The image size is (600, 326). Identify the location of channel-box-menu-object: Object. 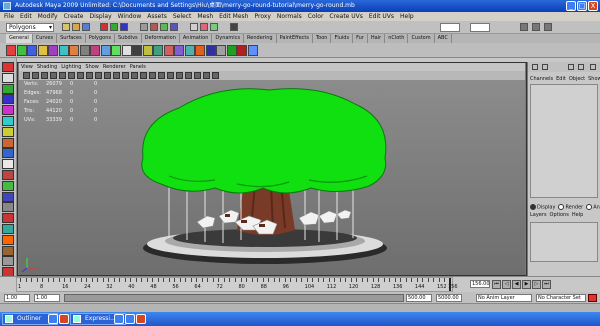
(577, 79).